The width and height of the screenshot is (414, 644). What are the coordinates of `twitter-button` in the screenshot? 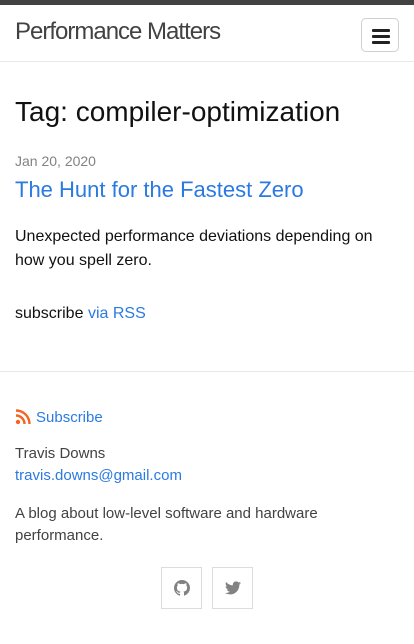 It's located at (232, 588).